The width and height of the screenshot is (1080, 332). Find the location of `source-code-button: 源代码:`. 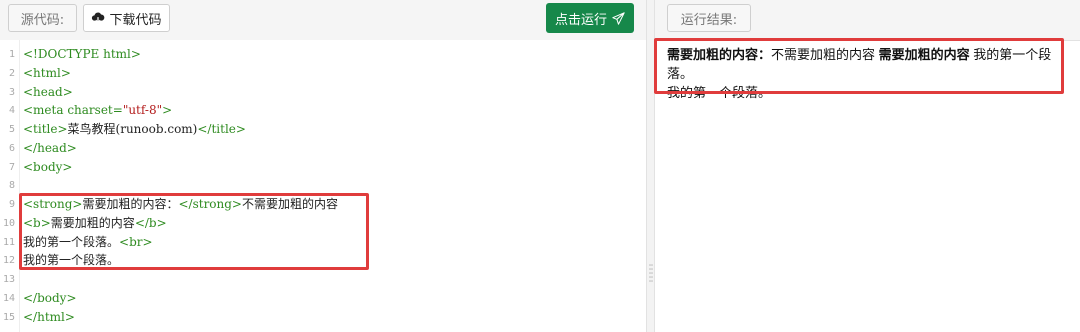

source-code-button: 源代码: is located at coordinates (42, 18).